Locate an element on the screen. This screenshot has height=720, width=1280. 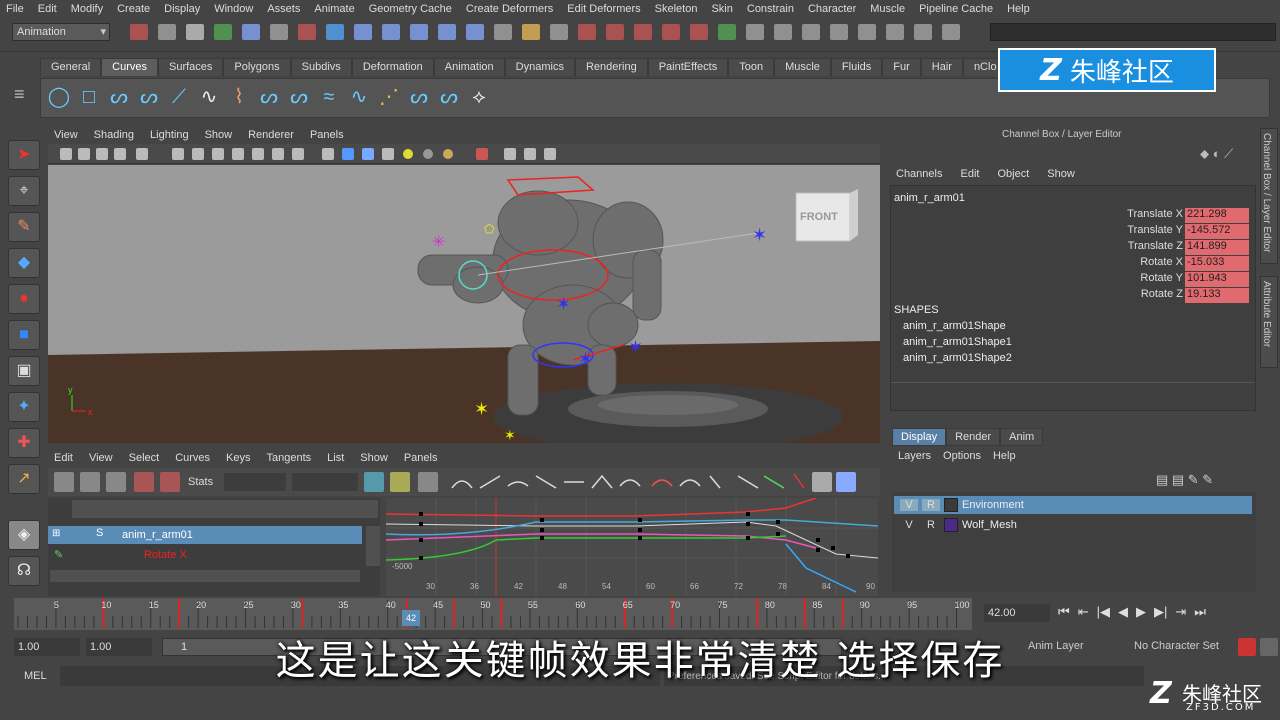
menu-pipeline-cache: Pipeline Cache is located at coordinates (956, 9).